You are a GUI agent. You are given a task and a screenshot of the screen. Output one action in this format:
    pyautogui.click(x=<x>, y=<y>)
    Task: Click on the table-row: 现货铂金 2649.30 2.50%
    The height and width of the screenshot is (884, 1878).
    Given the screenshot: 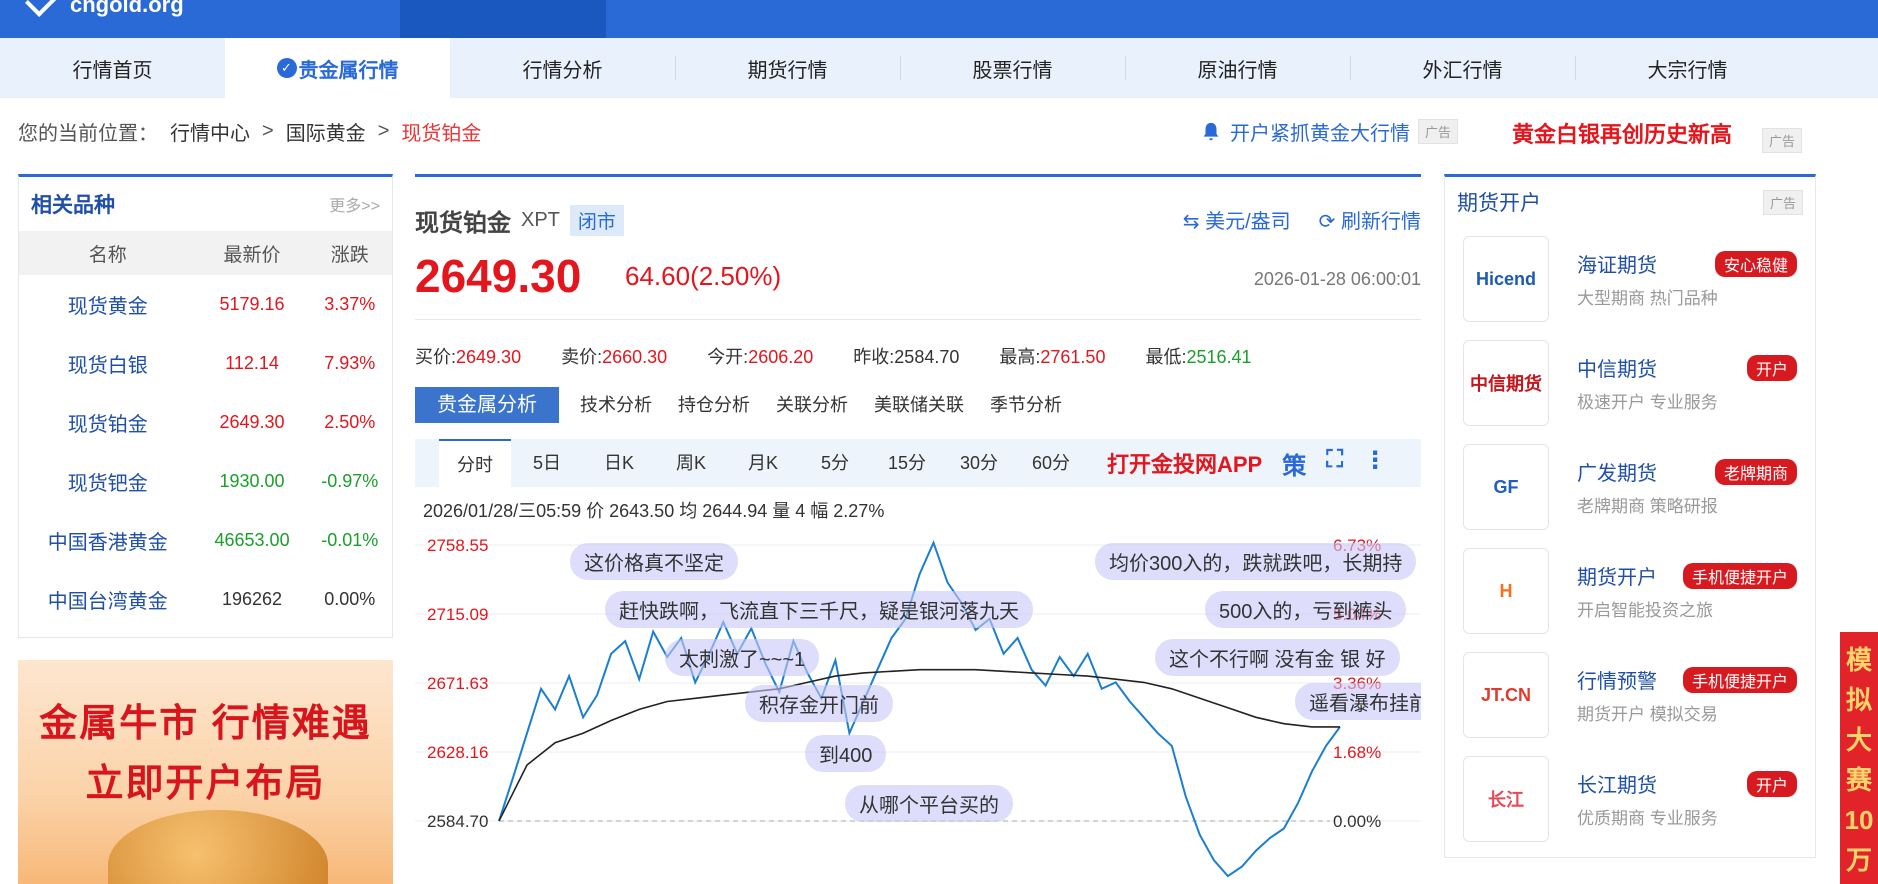 What is the action you would take?
    pyautogui.click(x=205, y=422)
    